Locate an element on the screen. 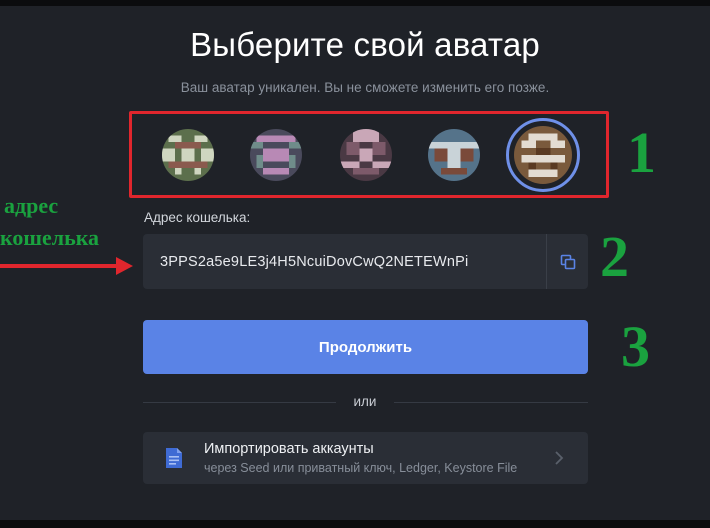 This screenshot has width=710, height=528. avatar-option-5-selected is located at coordinates (543, 155).